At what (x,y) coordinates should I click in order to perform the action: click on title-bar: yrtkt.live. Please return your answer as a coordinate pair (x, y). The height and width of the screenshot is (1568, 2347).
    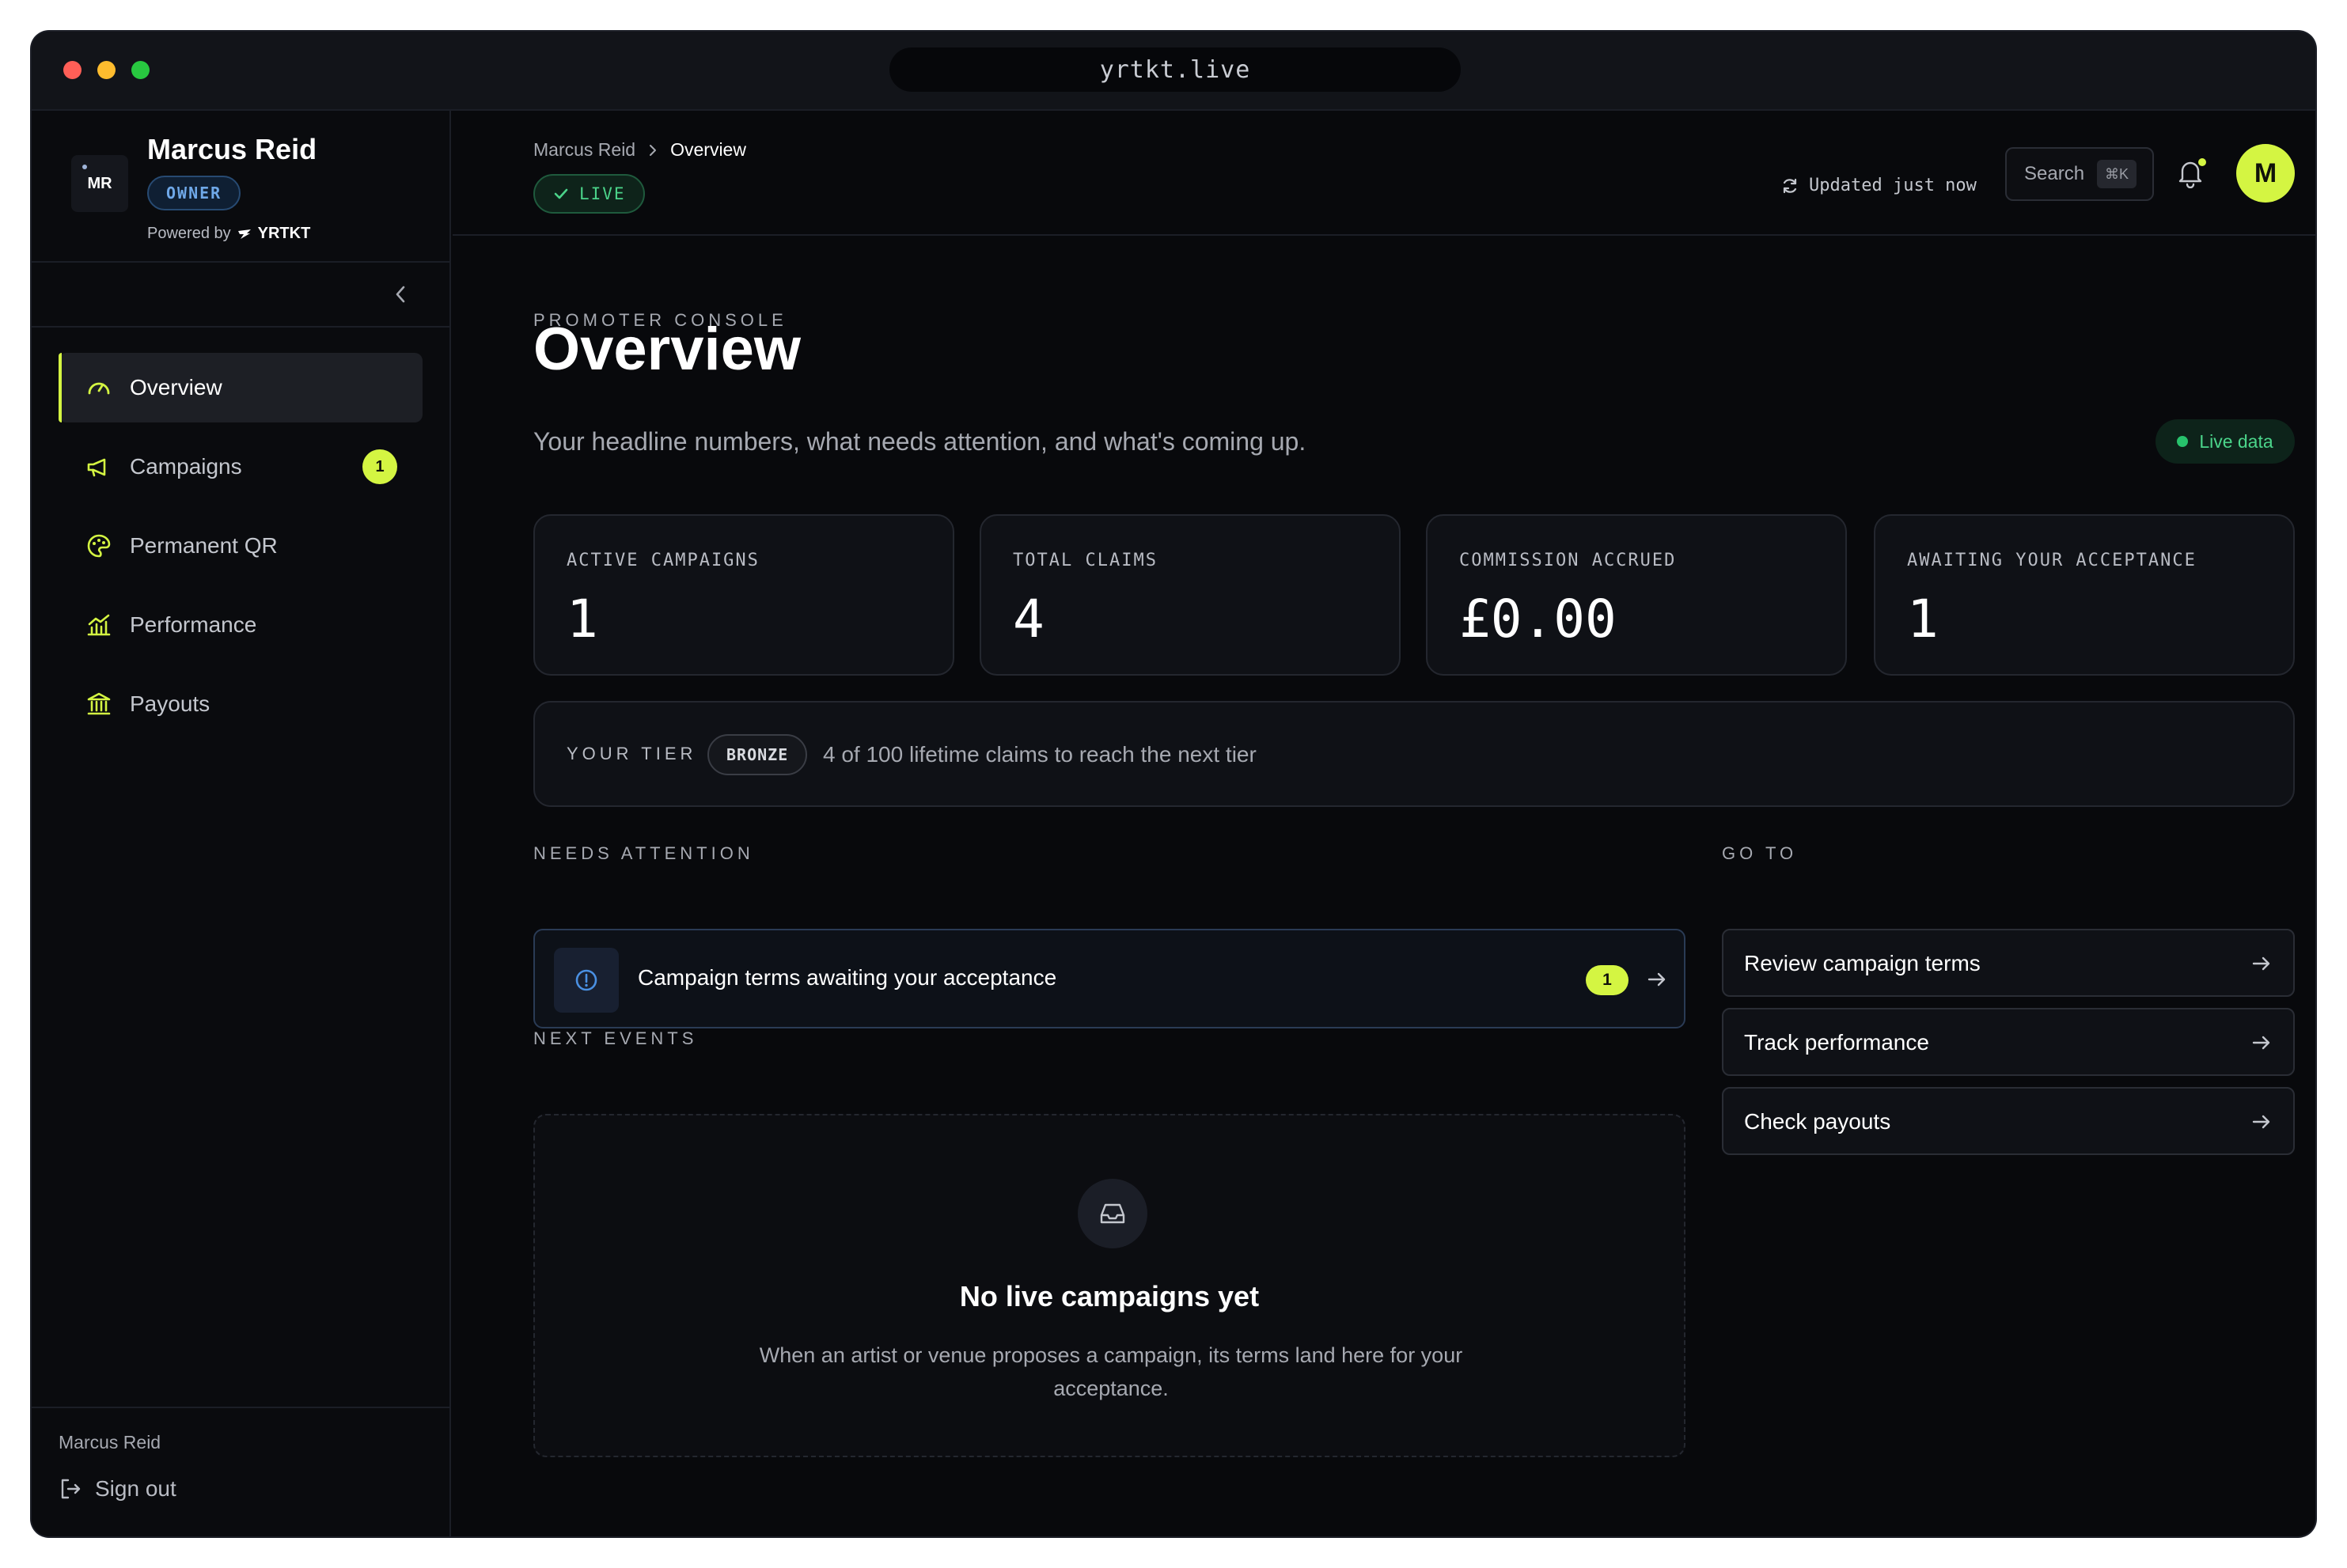
    Looking at the image, I should click on (1173, 71).